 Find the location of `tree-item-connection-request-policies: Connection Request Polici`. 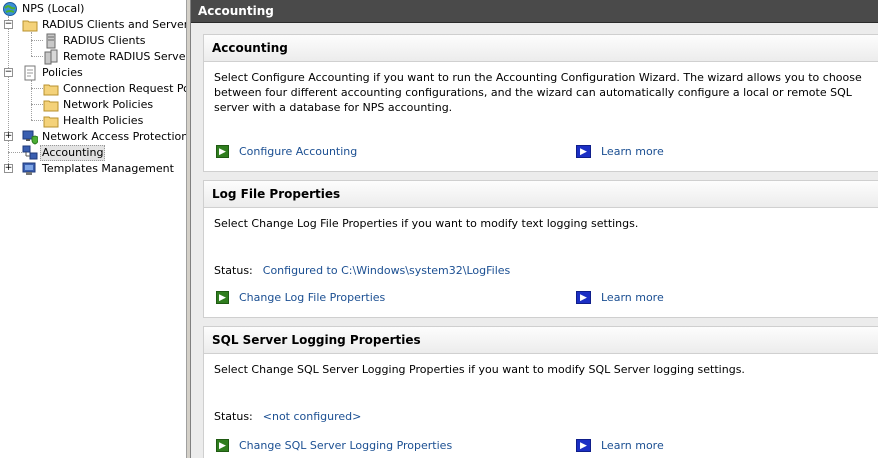

tree-item-connection-request-policies: Connection Request Polici is located at coordinates (114, 89).